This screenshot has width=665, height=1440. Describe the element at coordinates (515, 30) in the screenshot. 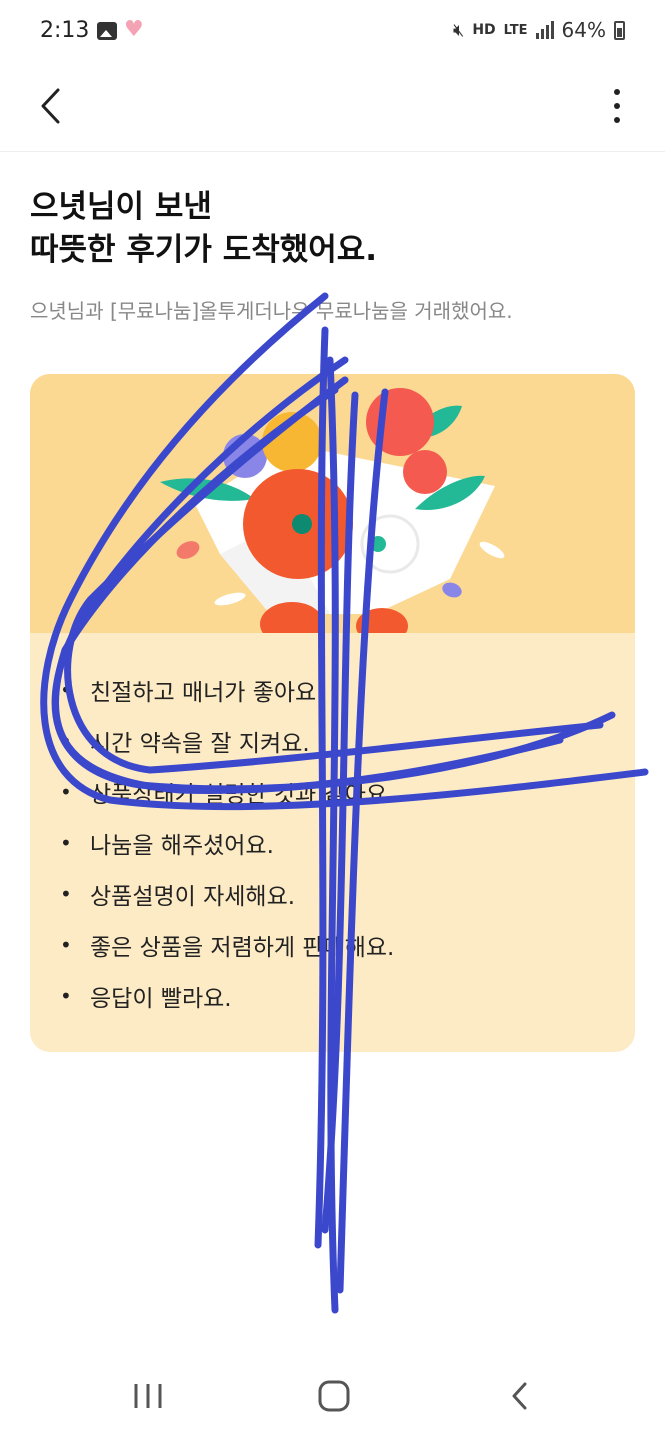

I see `lte-indicator: LTE` at that location.